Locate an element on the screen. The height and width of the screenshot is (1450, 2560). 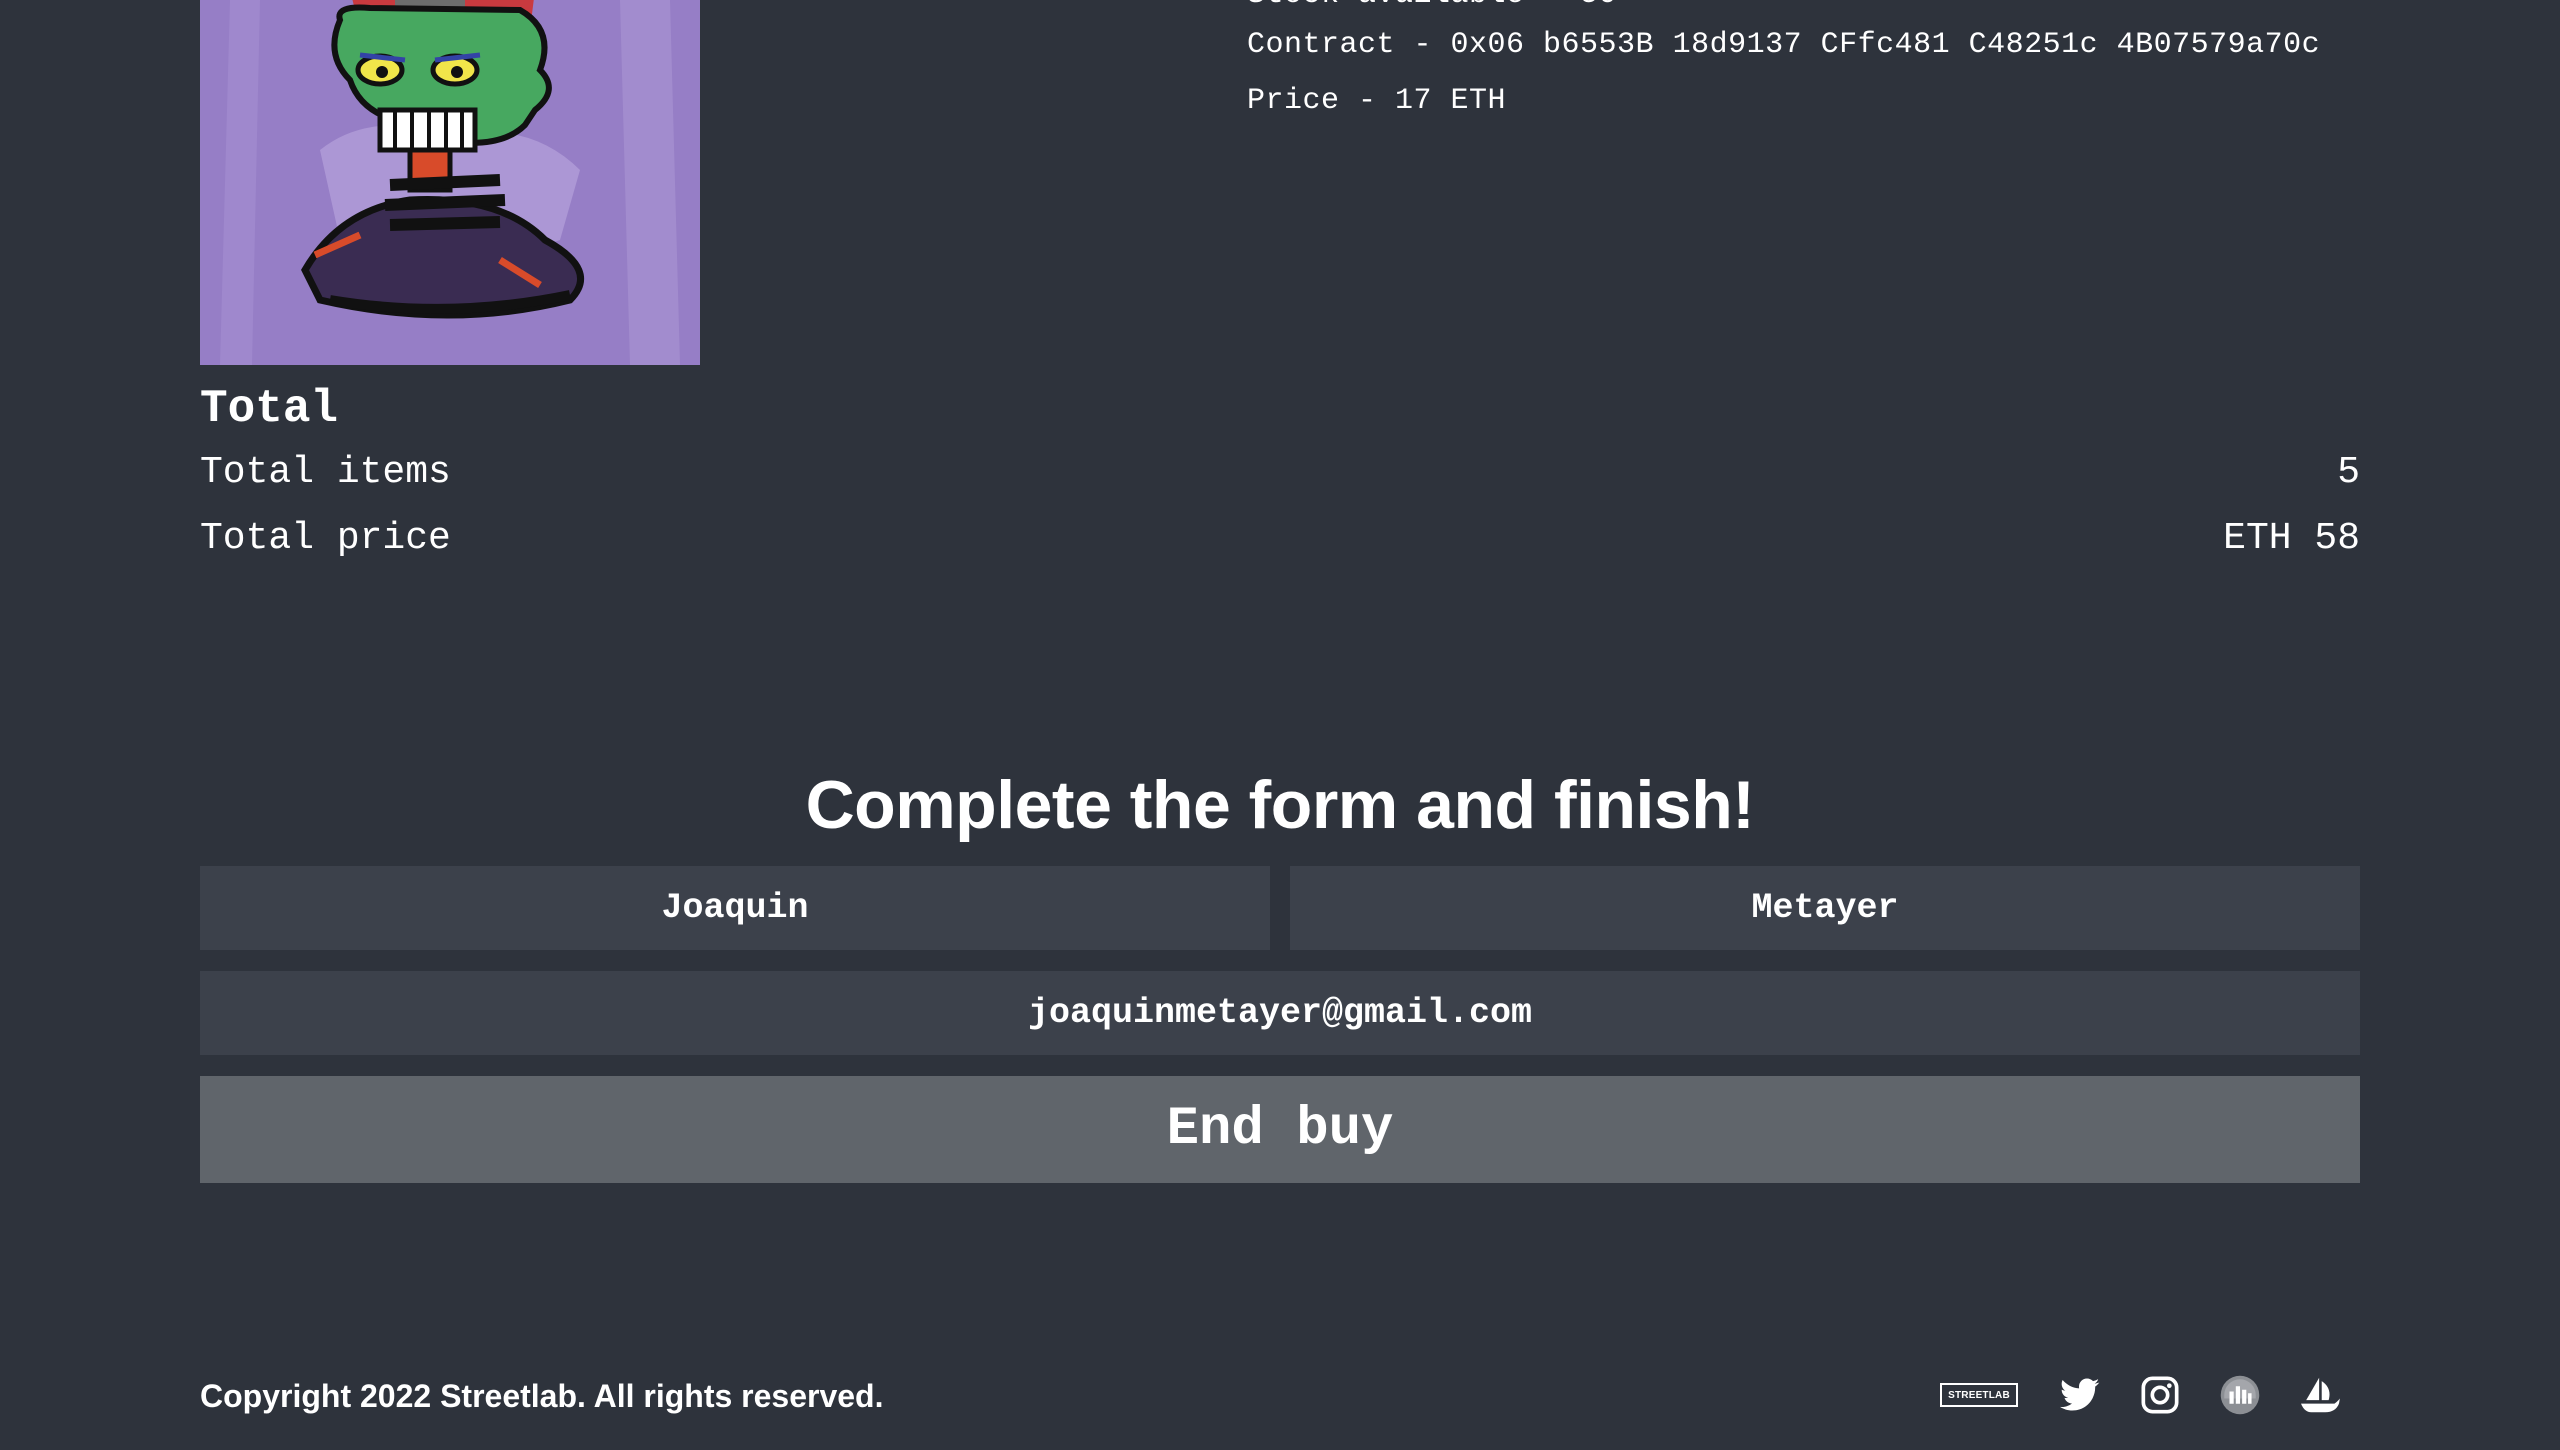
total-items-value: 5 is located at coordinates (2348, 472).